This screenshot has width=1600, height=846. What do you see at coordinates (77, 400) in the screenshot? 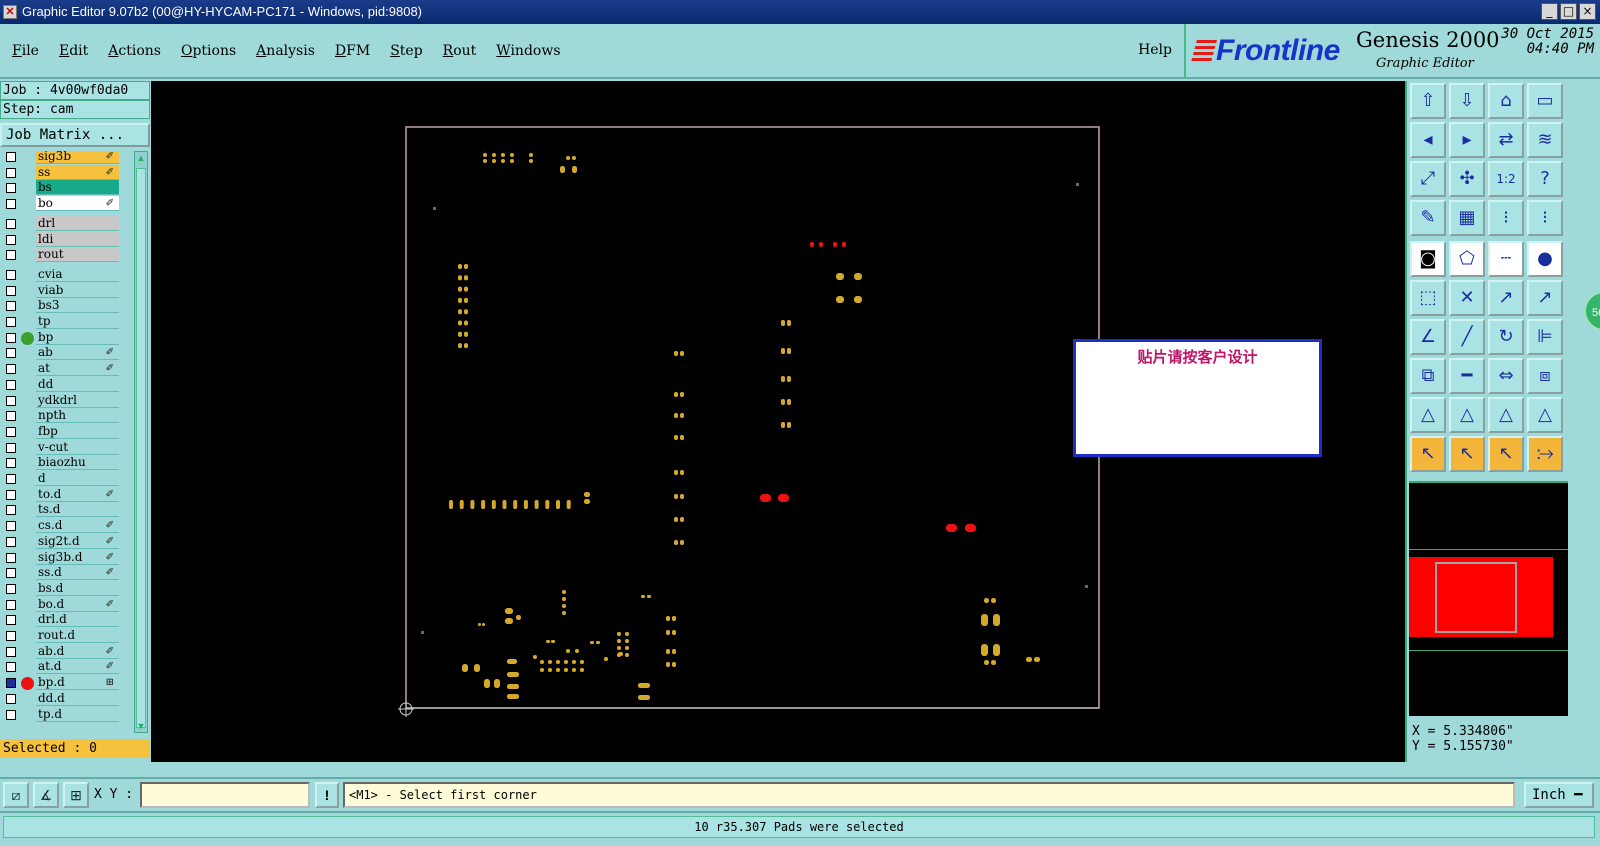
I see `layer-name: ydkdrl` at bounding box center [77, 400].